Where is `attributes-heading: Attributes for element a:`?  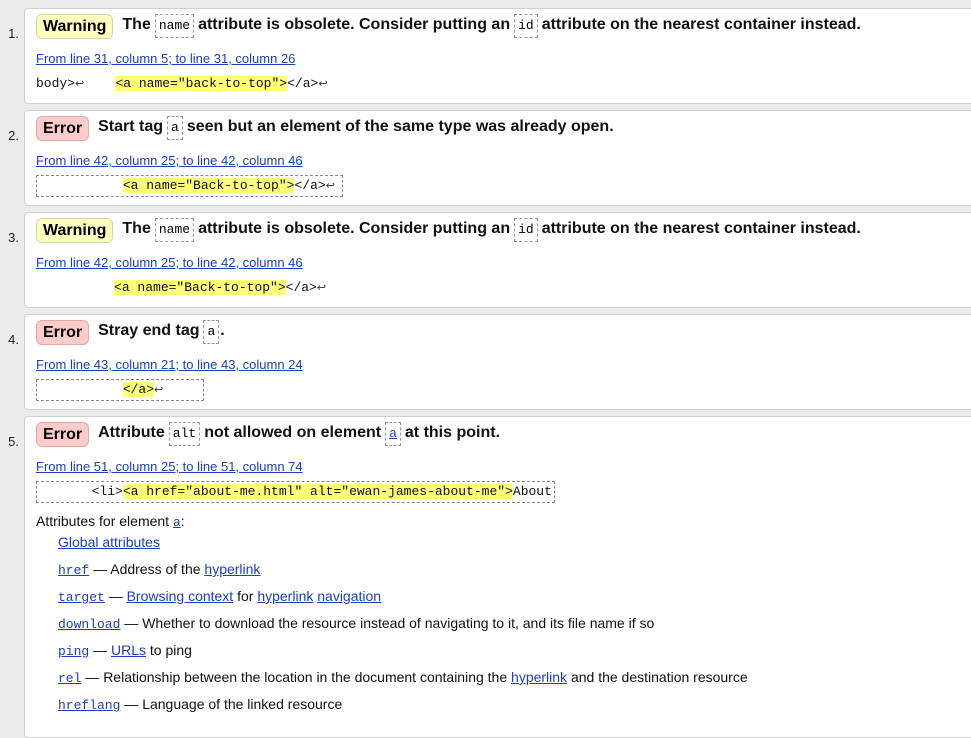 attributes-heading: Attributes for element a: is located at coordinates (110, 521).